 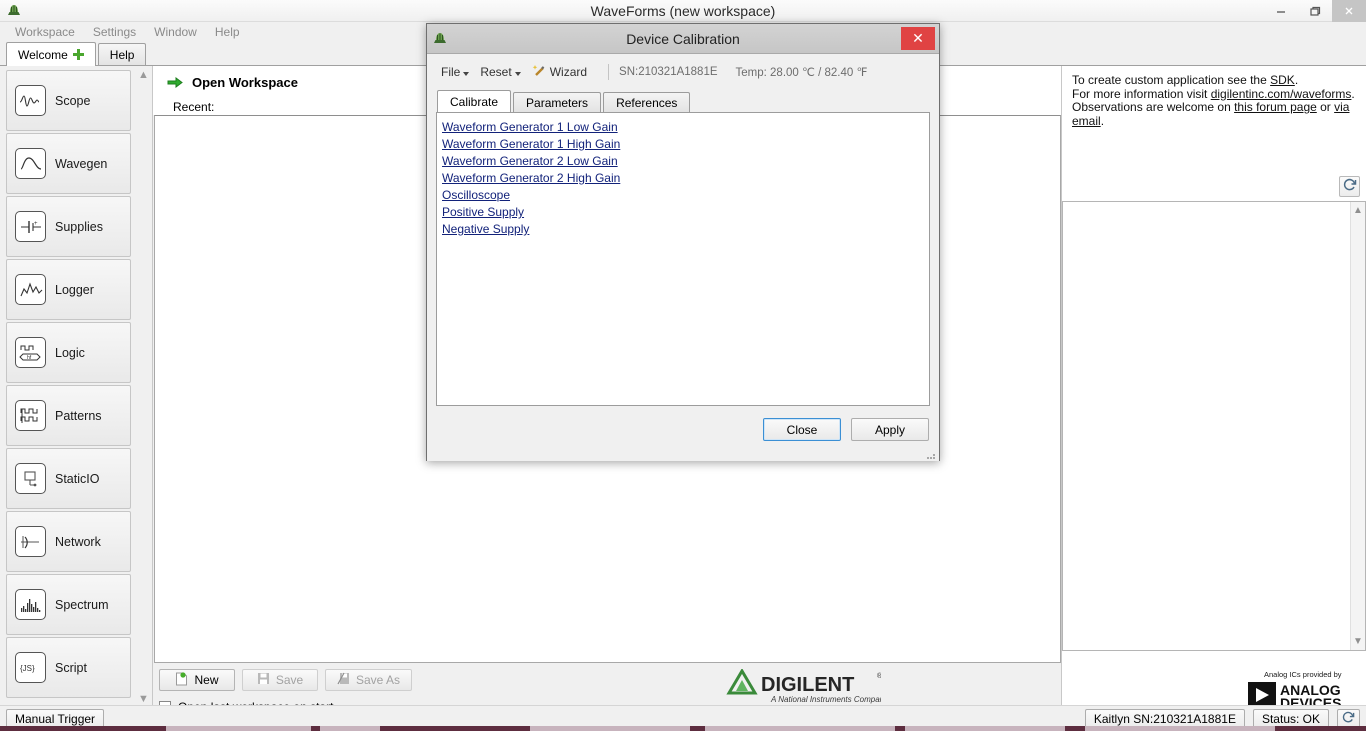 What do you see at coordinates (181, 680) in the screenshot?
I see `new-doc-icon` at bounding box center [181, 680].